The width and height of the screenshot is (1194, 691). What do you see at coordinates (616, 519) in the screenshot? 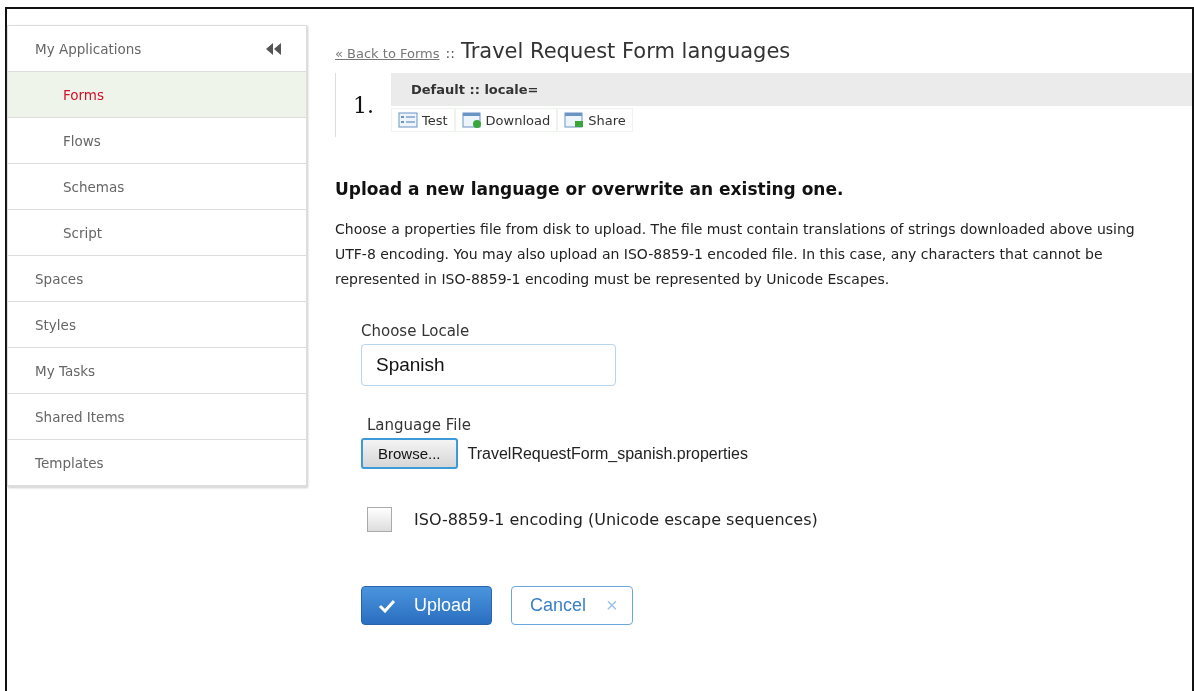
I see `checkbox-label: ISO-8859-1 encoding (Unicode escape sequences)` at bounding box center [616, 519].